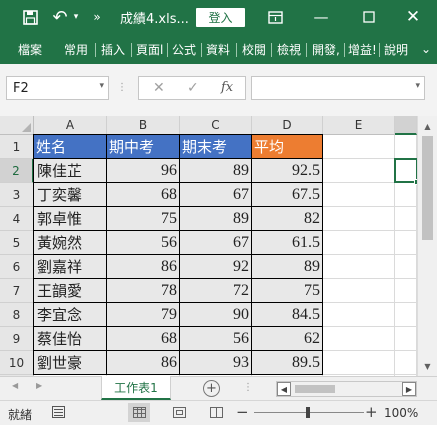  Describe the element at coordinates (30, 49) in the screenshot. I see `tab-file: 檔案` at that location.